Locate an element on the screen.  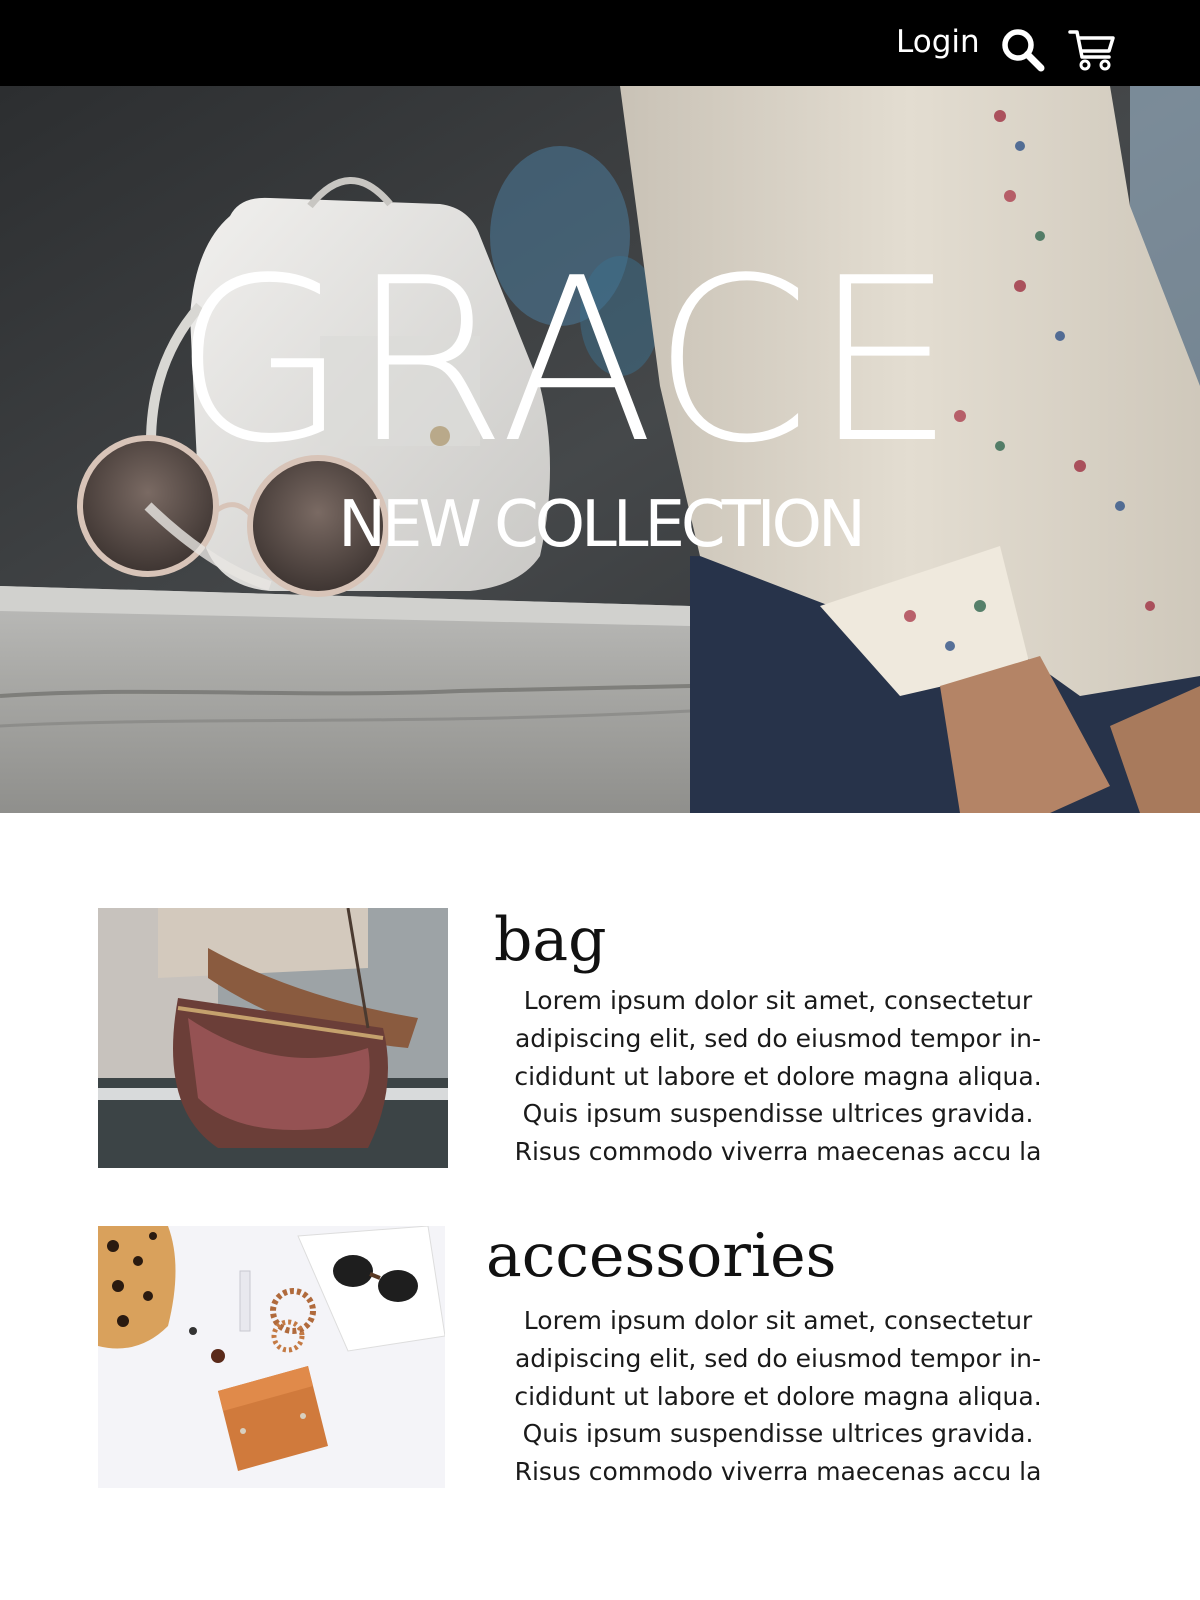
accessories-description-line: Lorem ipsum dolor sit amet, consectetur is located at coordinates (778, 1320).